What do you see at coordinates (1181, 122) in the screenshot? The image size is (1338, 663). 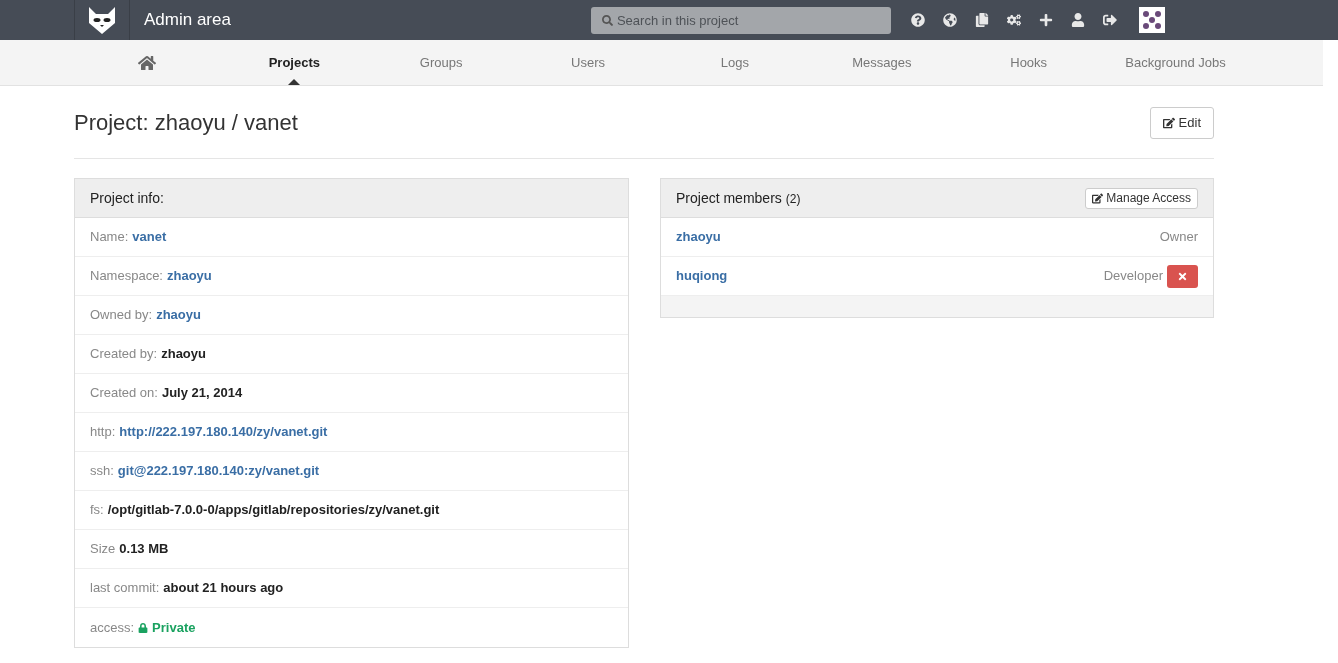 I see `edit-button: Edit` at bounding box center [1181, 122].